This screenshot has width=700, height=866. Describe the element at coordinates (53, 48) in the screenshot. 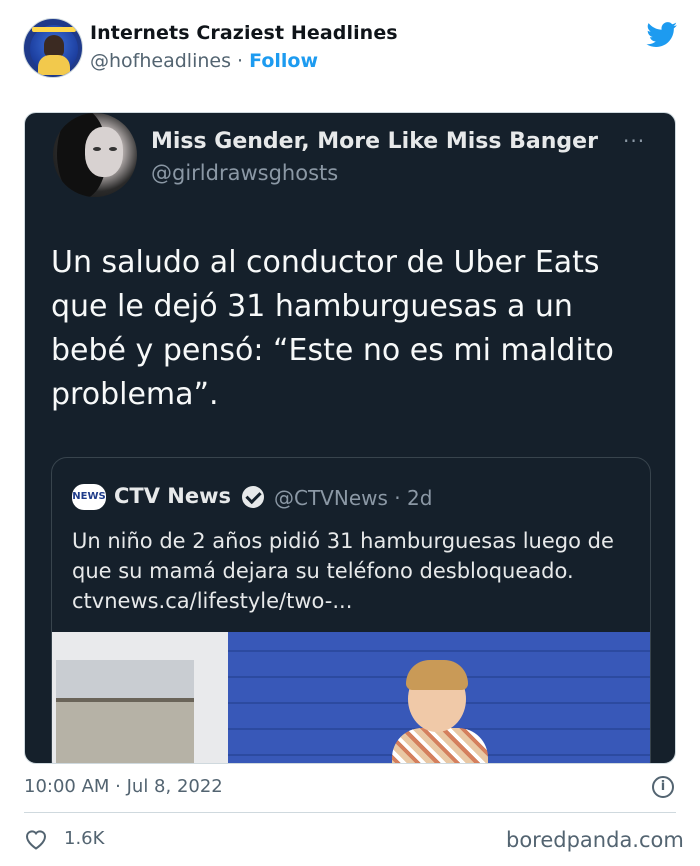

I see `author-avatar` at that location.